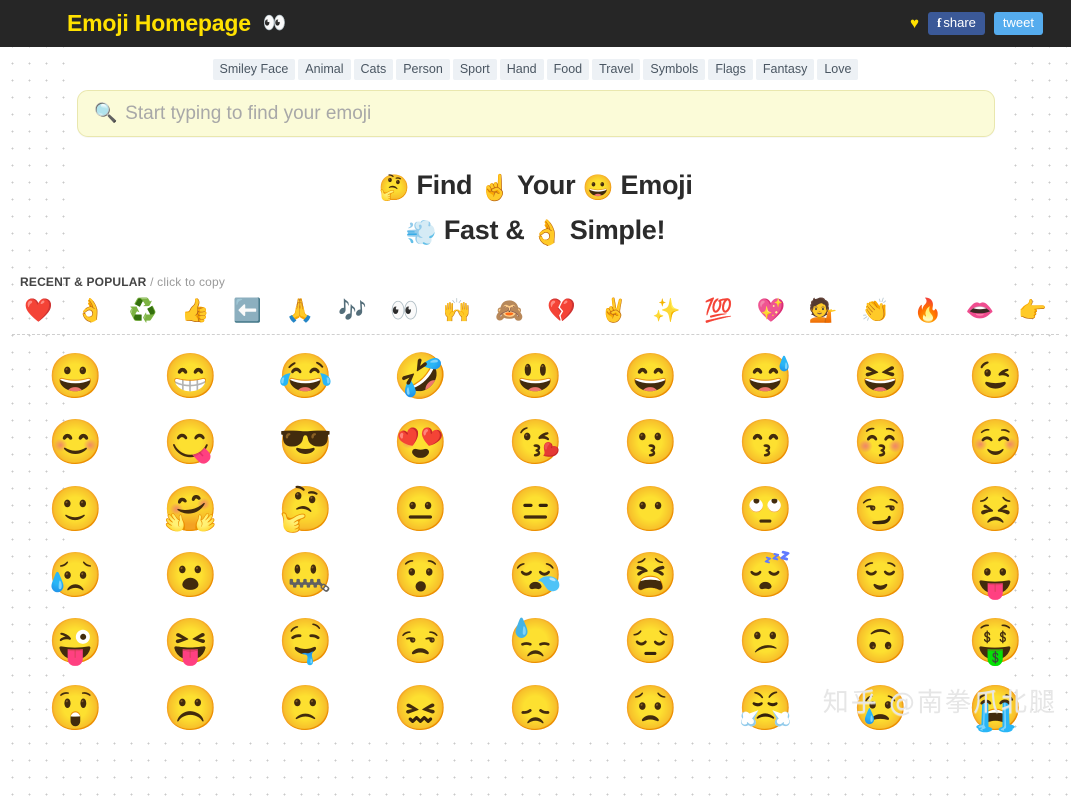 This screenshot has width=1071, height=808. I want to click on emoji-cell: 😃, so click(535, 377).